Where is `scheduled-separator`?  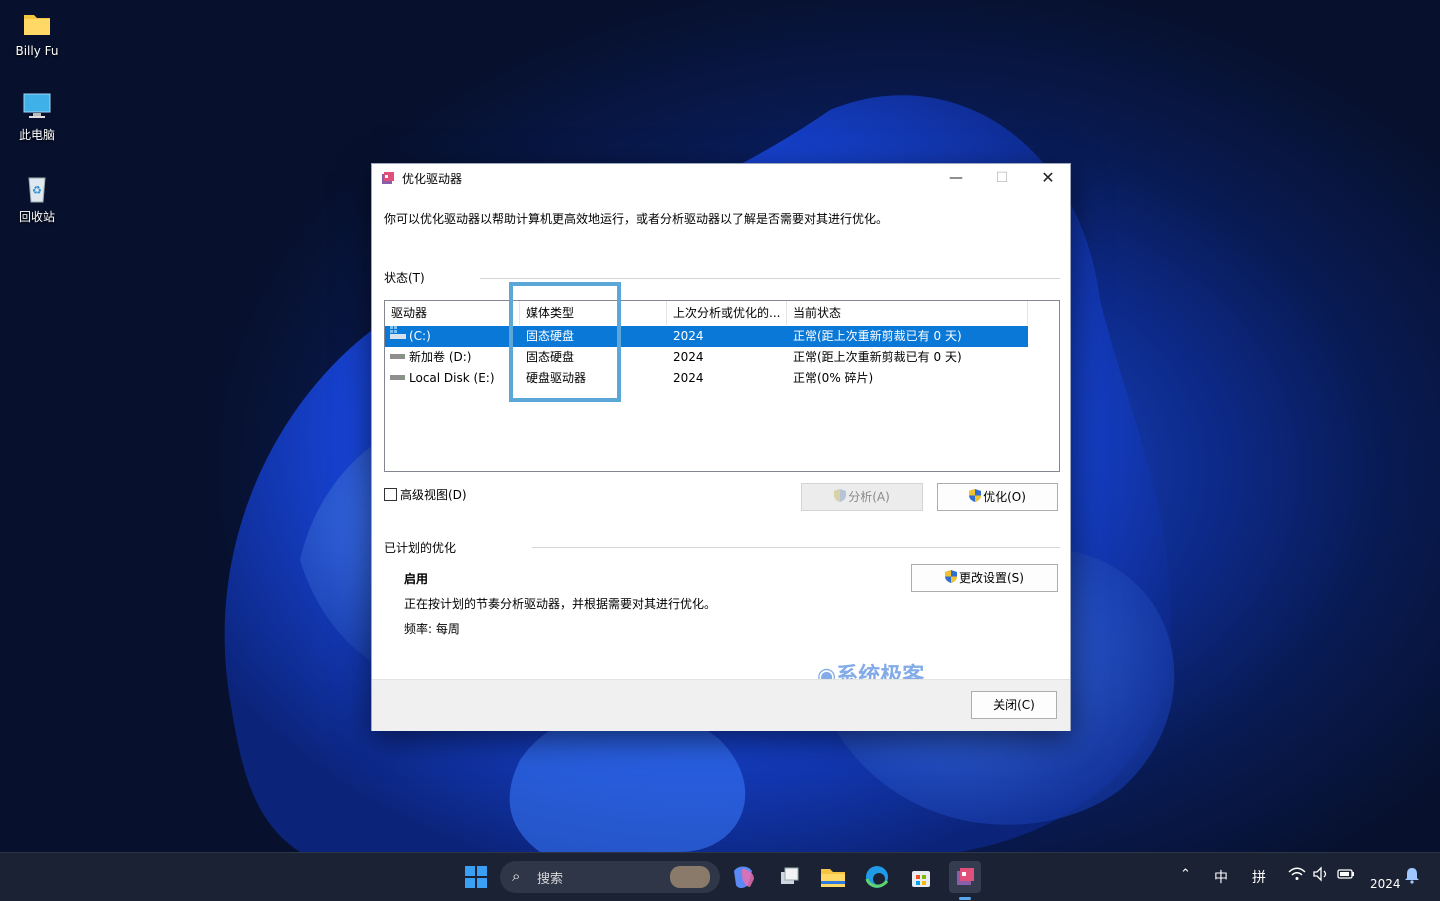 scheduled-separator is located at coordinates (796, 547).